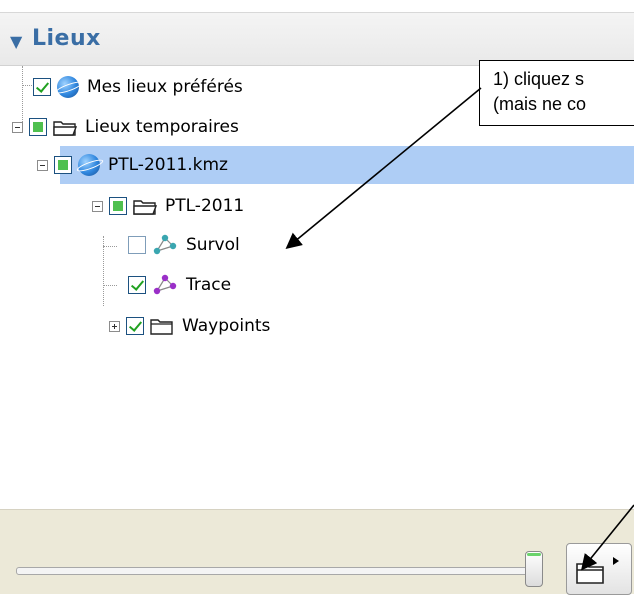 The height and width of the screenshot is (598, 634). What do you see at coordinates (114, 326) in the screenshot?
I see `expand-icon` at bounding box center [114, 326].